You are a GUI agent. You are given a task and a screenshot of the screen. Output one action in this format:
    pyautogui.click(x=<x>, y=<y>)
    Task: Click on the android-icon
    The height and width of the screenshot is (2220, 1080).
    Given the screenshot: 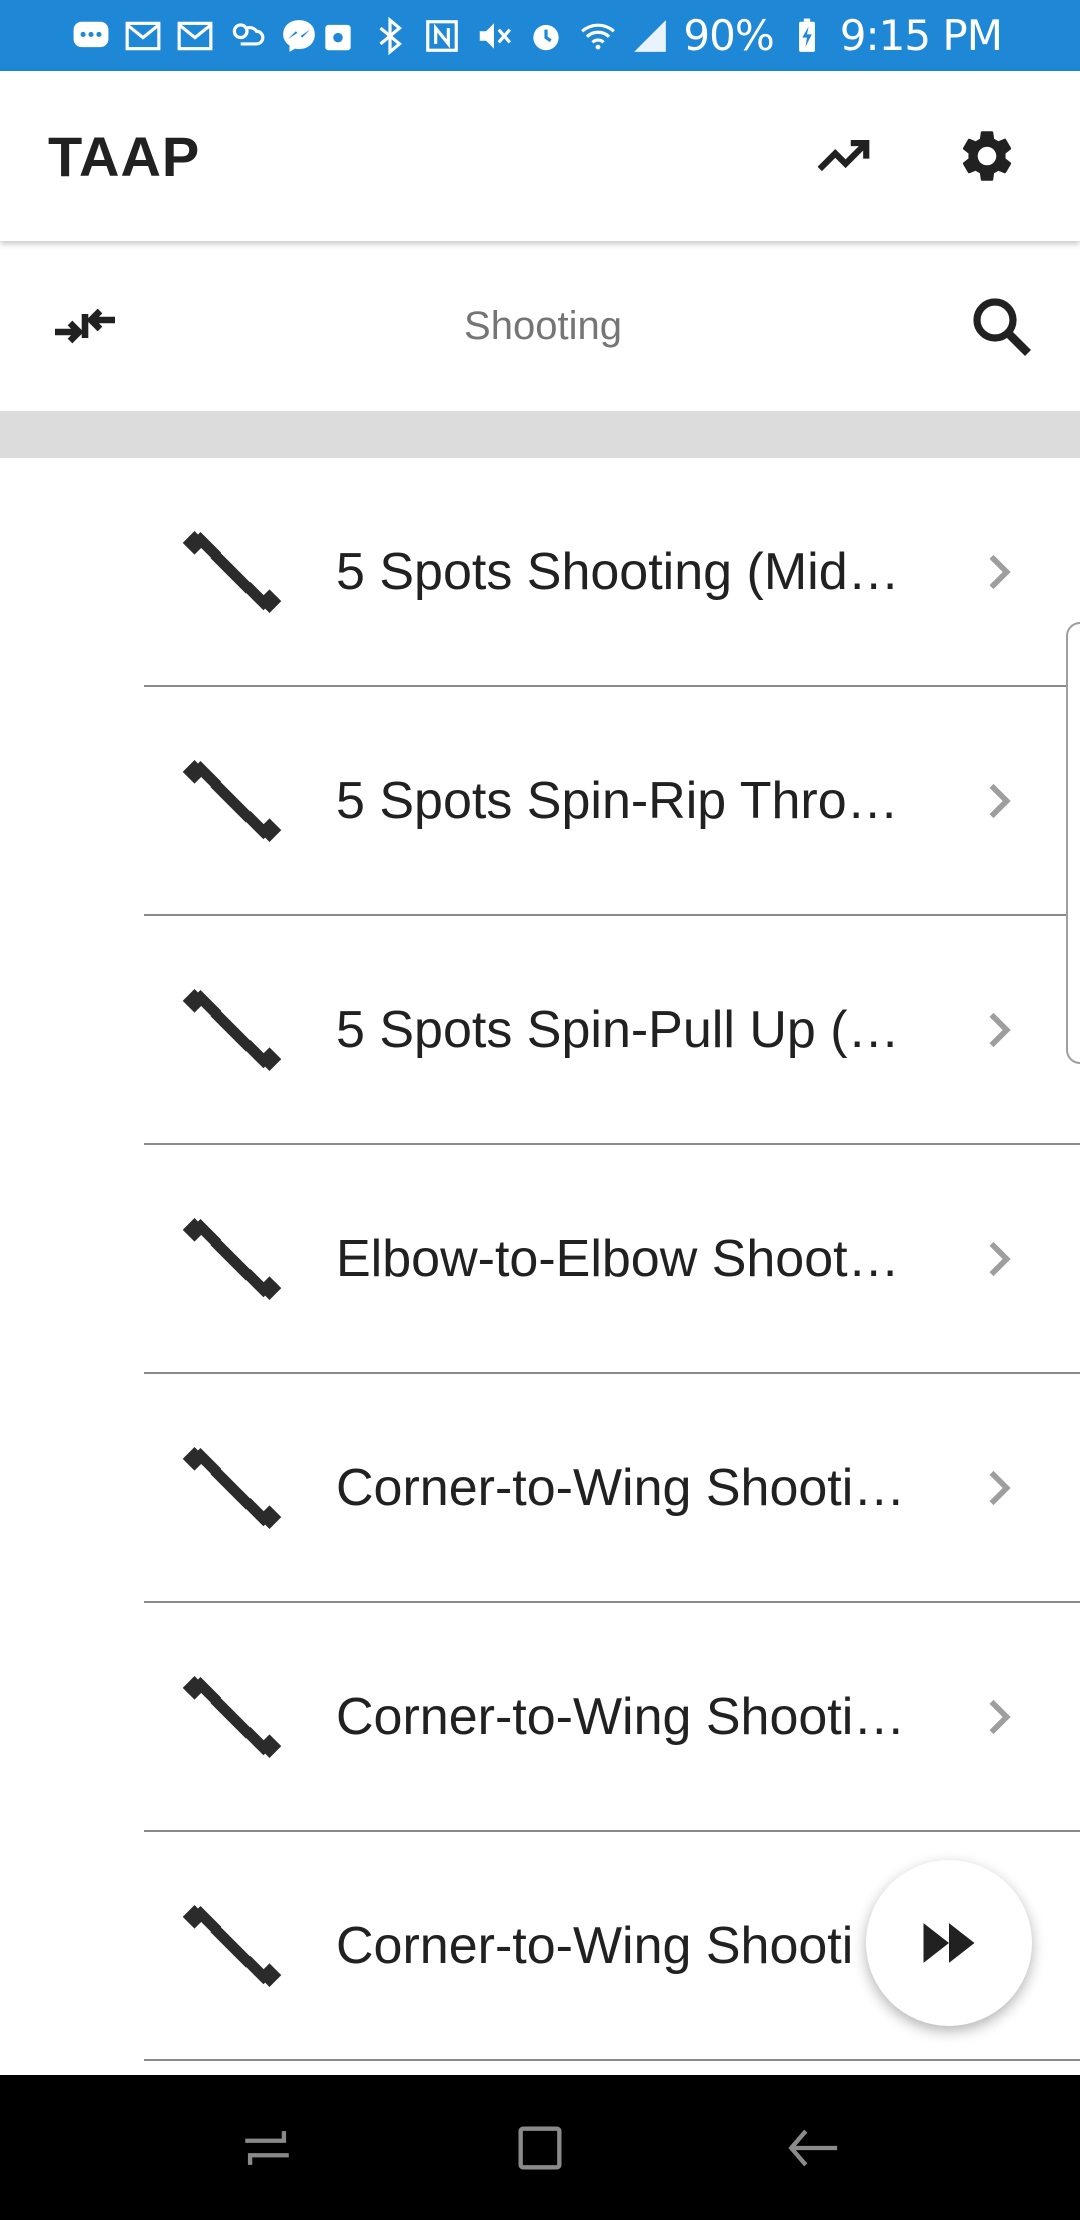 What is the action you would take?
    pyautogui.click(x=338, y=36)
    